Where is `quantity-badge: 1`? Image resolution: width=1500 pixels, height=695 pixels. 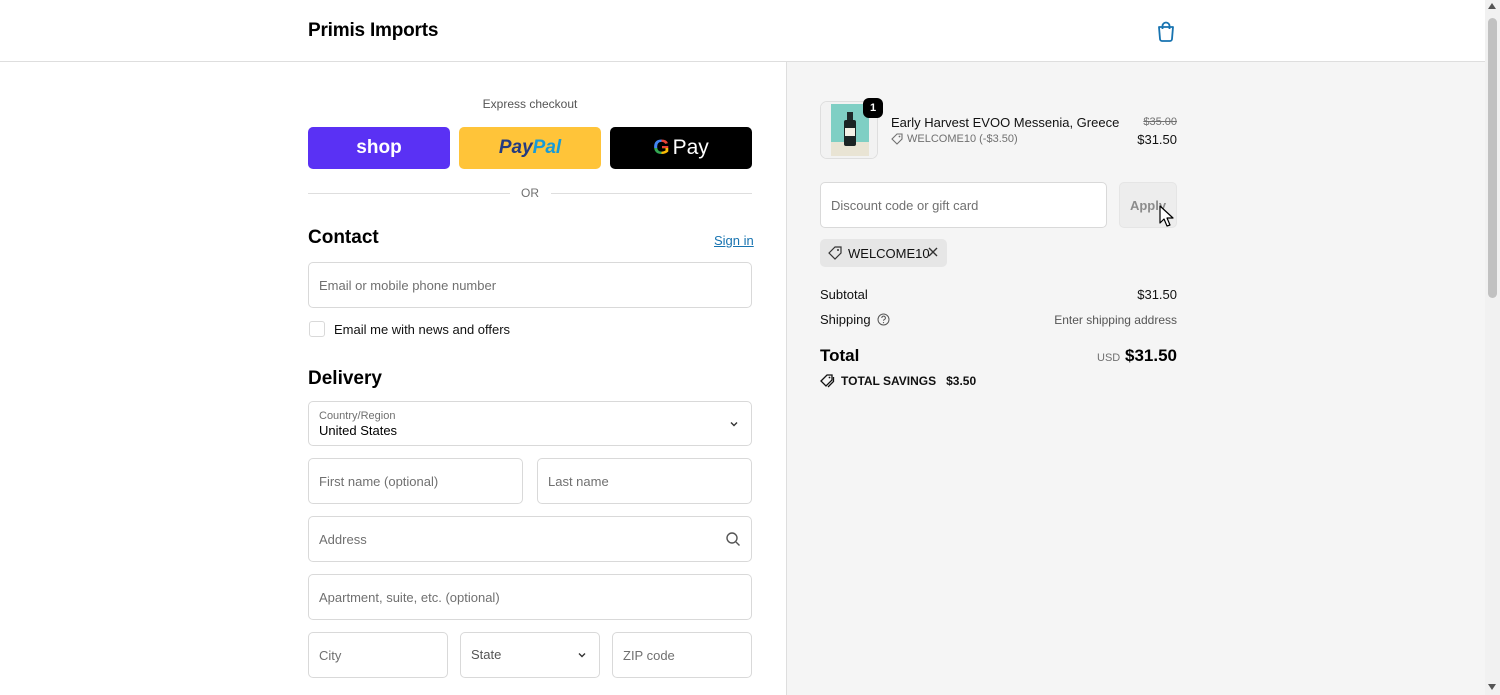 quantity-badge: 1 is located at coordinates (873, 108).